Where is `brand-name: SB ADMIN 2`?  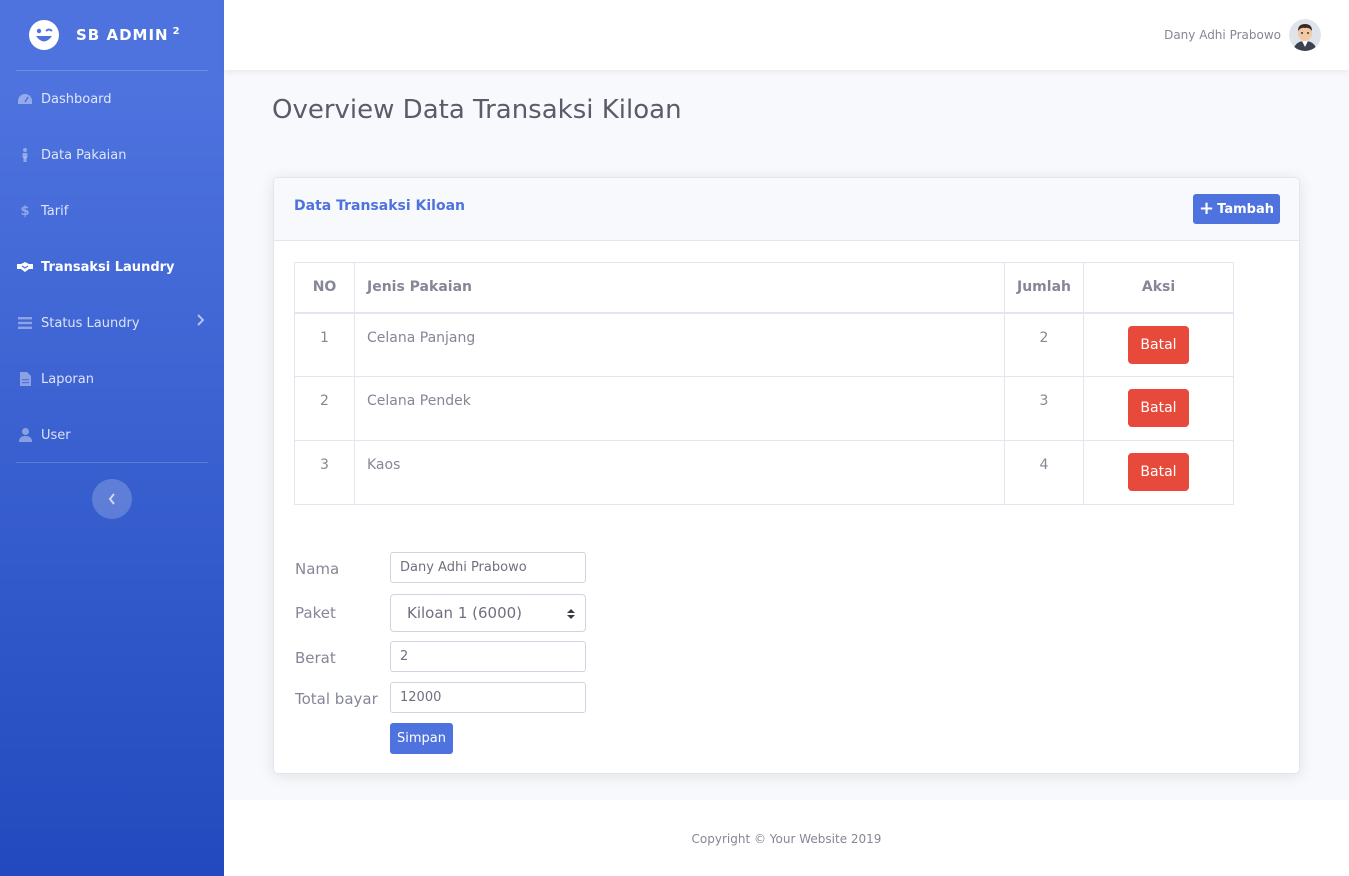
brand-name: SB ADMIN 2 is located at coordinates (128, 35).